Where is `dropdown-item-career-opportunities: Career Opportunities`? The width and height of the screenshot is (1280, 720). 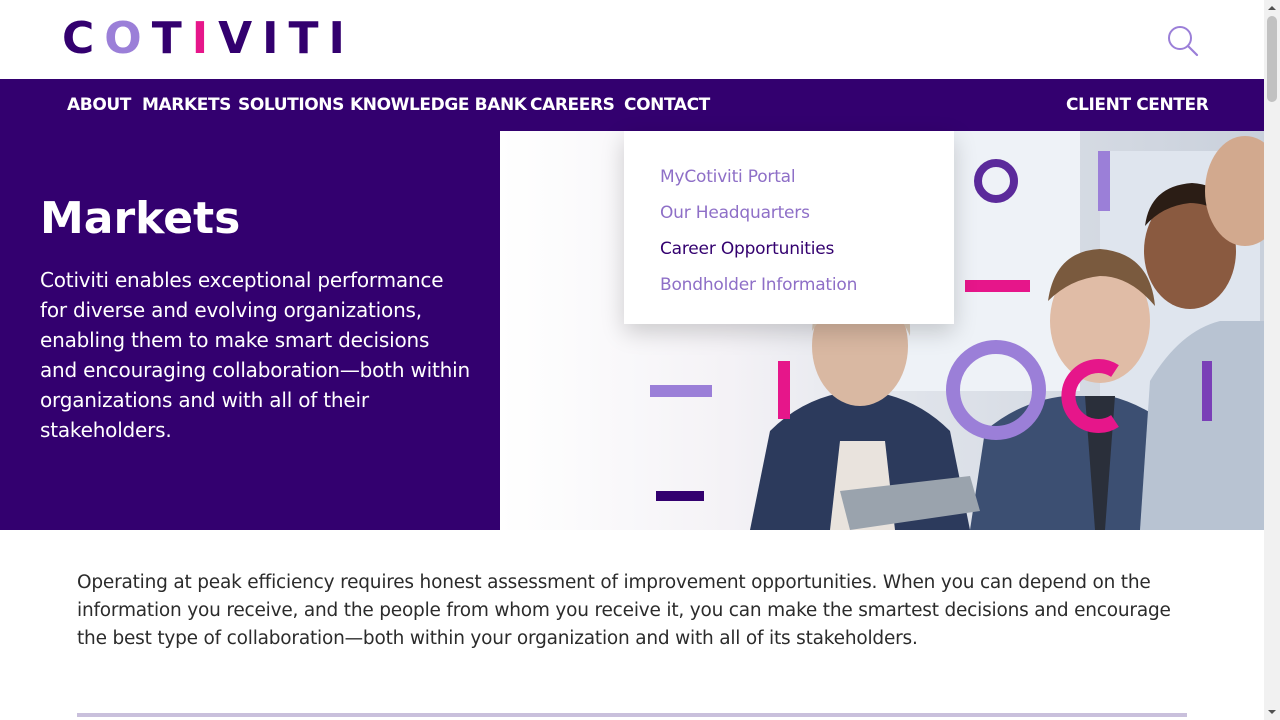
dropdown-item-career-opportunities: Career Opportunities is located at coordinates (747, 249).